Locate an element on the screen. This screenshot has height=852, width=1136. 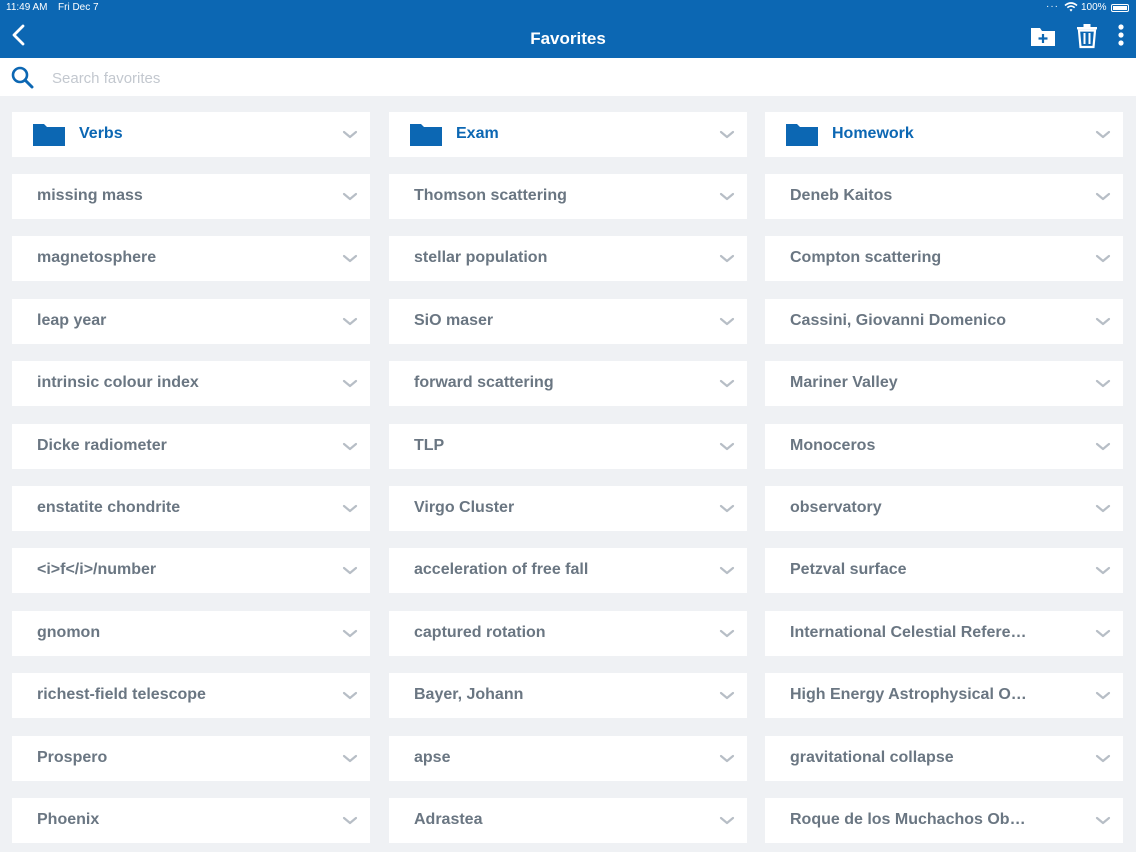
favorite-item: Monoceros is located at coordinates (944, 446).